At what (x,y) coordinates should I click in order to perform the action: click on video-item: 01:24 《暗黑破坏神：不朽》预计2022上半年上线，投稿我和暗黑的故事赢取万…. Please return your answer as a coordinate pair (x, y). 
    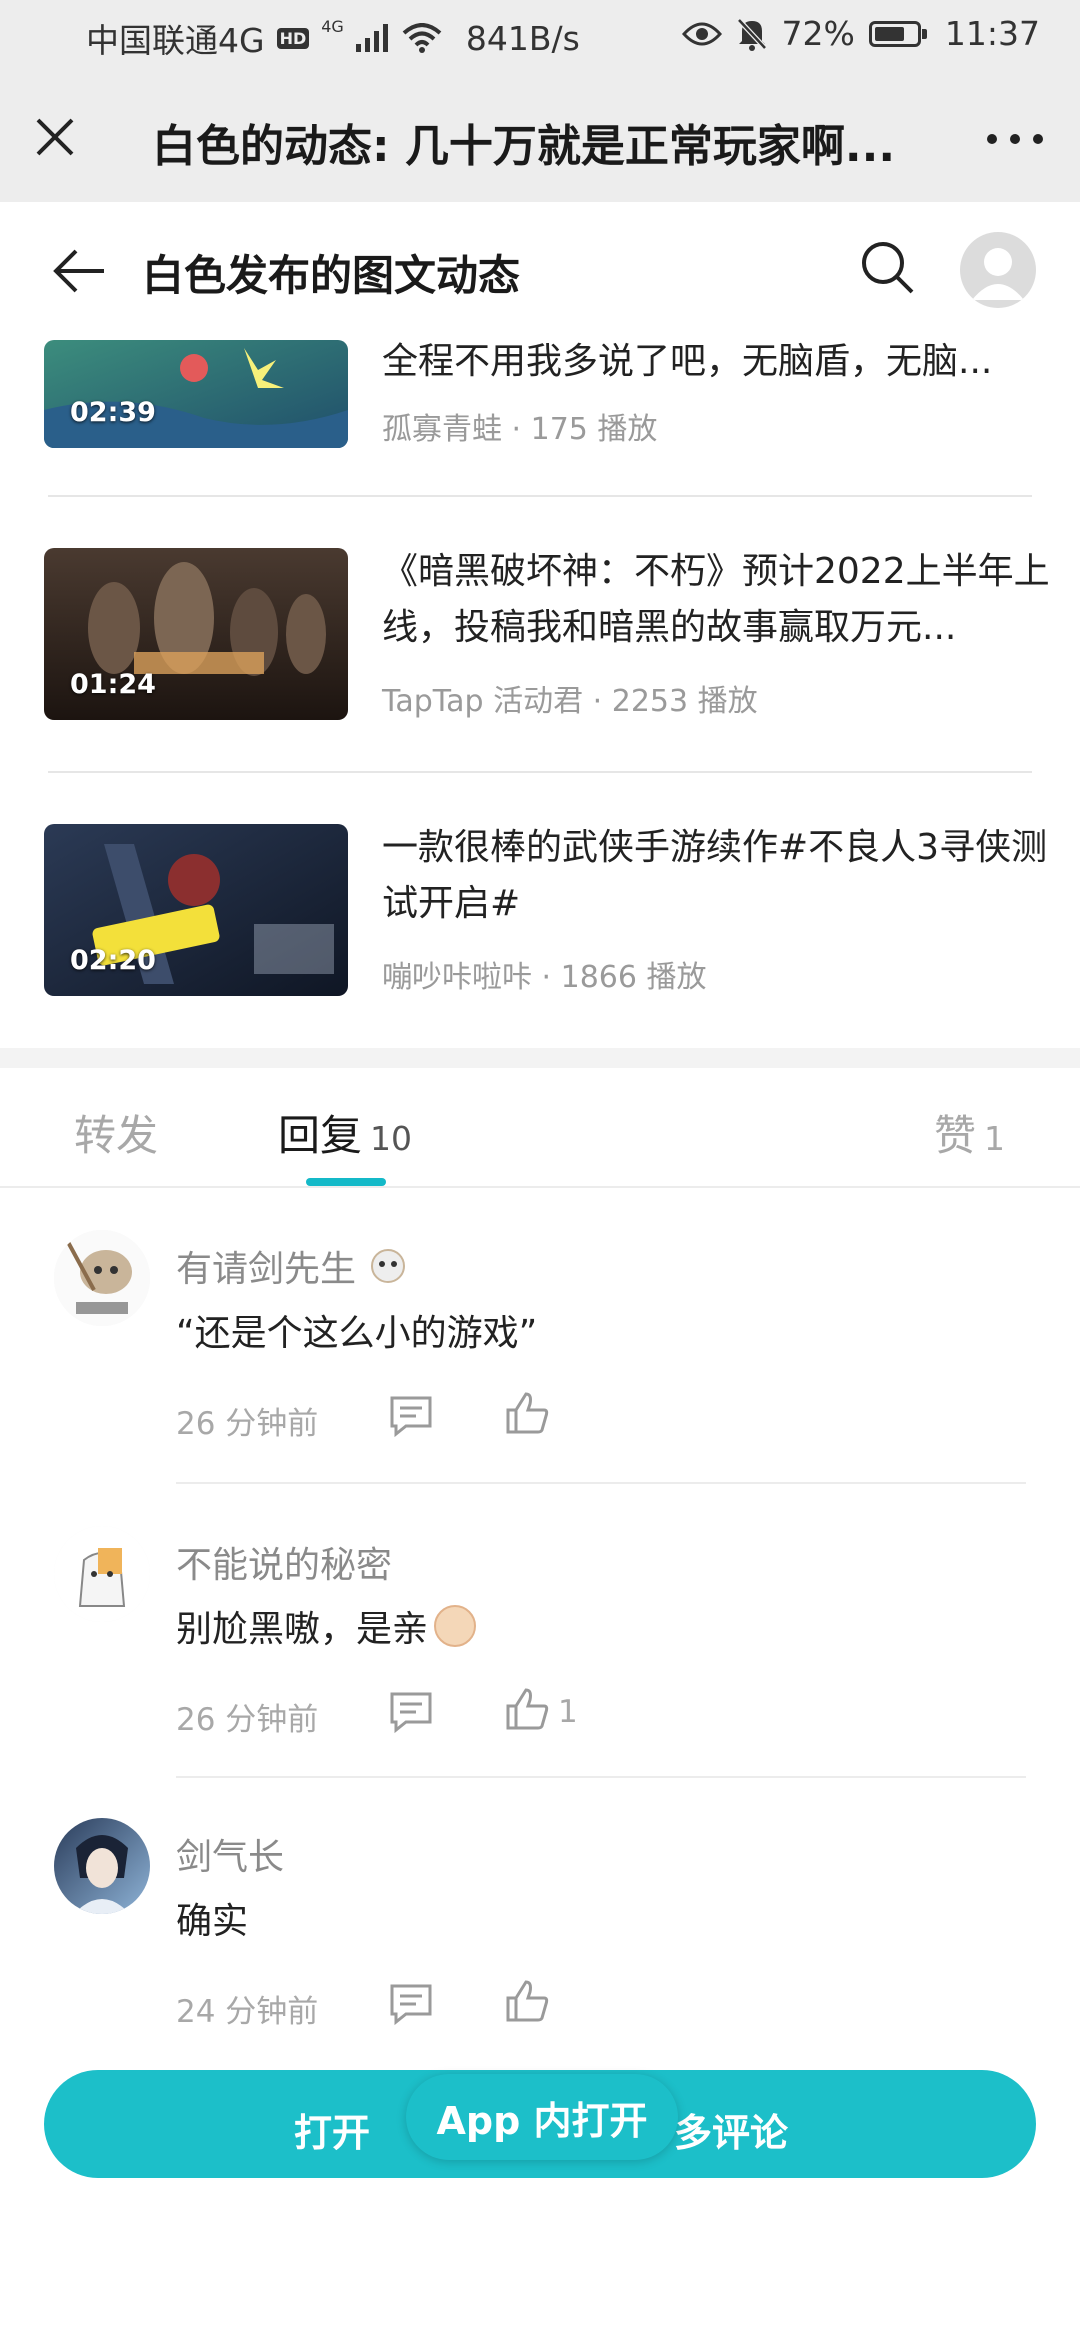
    Looking at the image, I should click on (547, 634).